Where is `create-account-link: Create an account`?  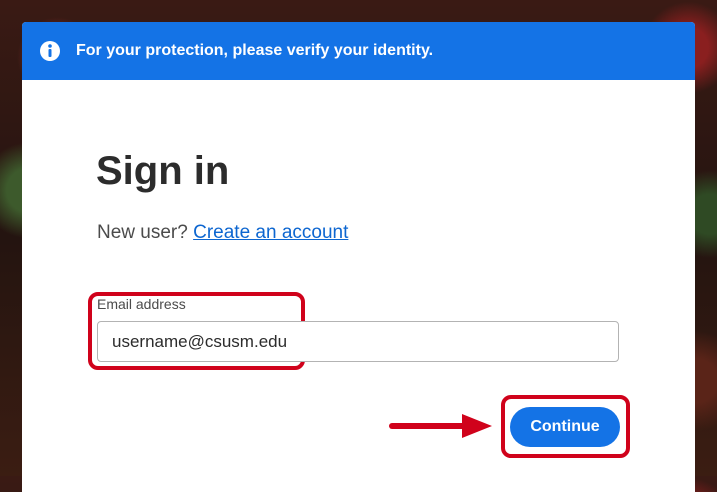
create-account-link: Create an account is located at coordinates (270, 232).